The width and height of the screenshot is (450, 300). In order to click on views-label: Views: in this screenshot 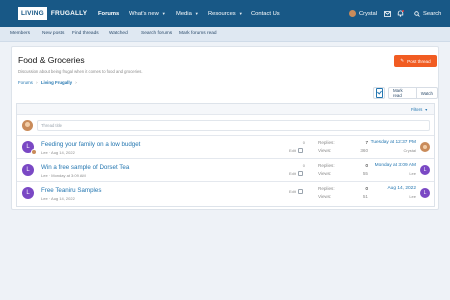, I will do `click(325, 196)`.